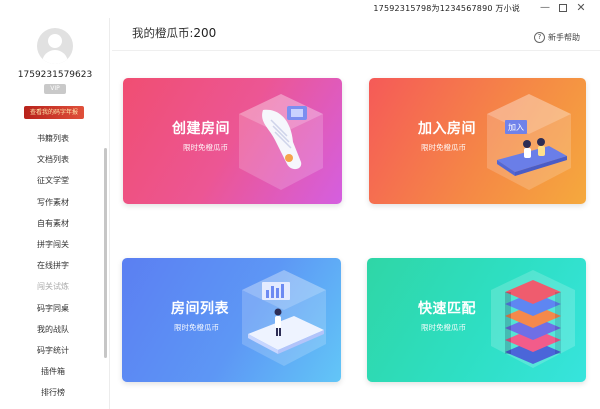 Image resolution: width=600 pixels, height=409 pixels. What do you see at coordinates (54, 112) in the screenshot?
I see `annual-report-banner: 查看我的码字年报` at bounding box center [54, 112].